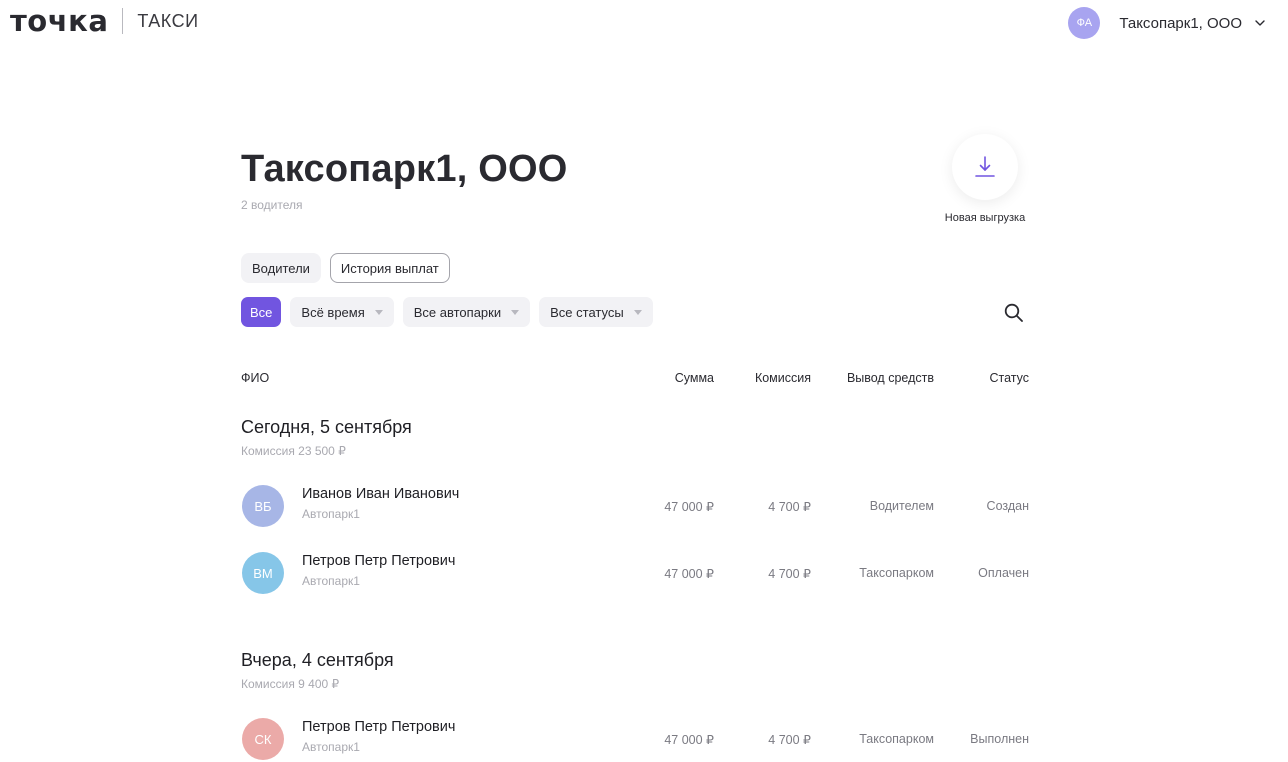 The image size is (1288, 762). What do you see at coordinates (783, 378) in the screenshot?
I see `column-commission: Комиссия` at bounding box center [783, 378].